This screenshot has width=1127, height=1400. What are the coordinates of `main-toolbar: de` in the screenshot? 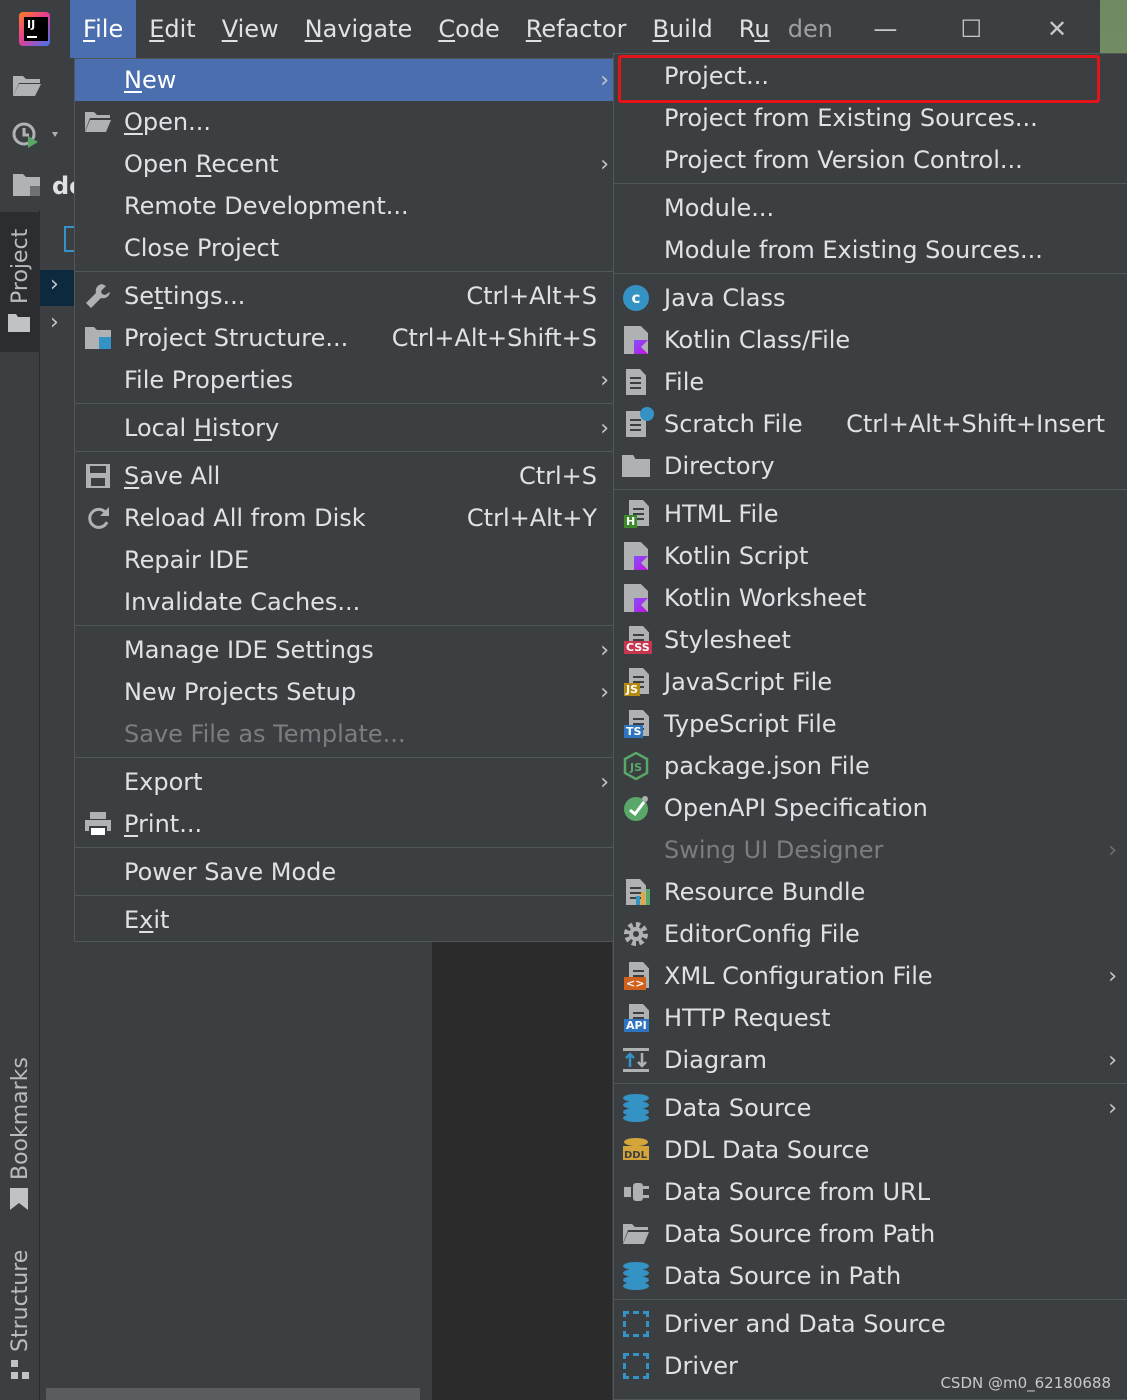 It's located at (37, 133).